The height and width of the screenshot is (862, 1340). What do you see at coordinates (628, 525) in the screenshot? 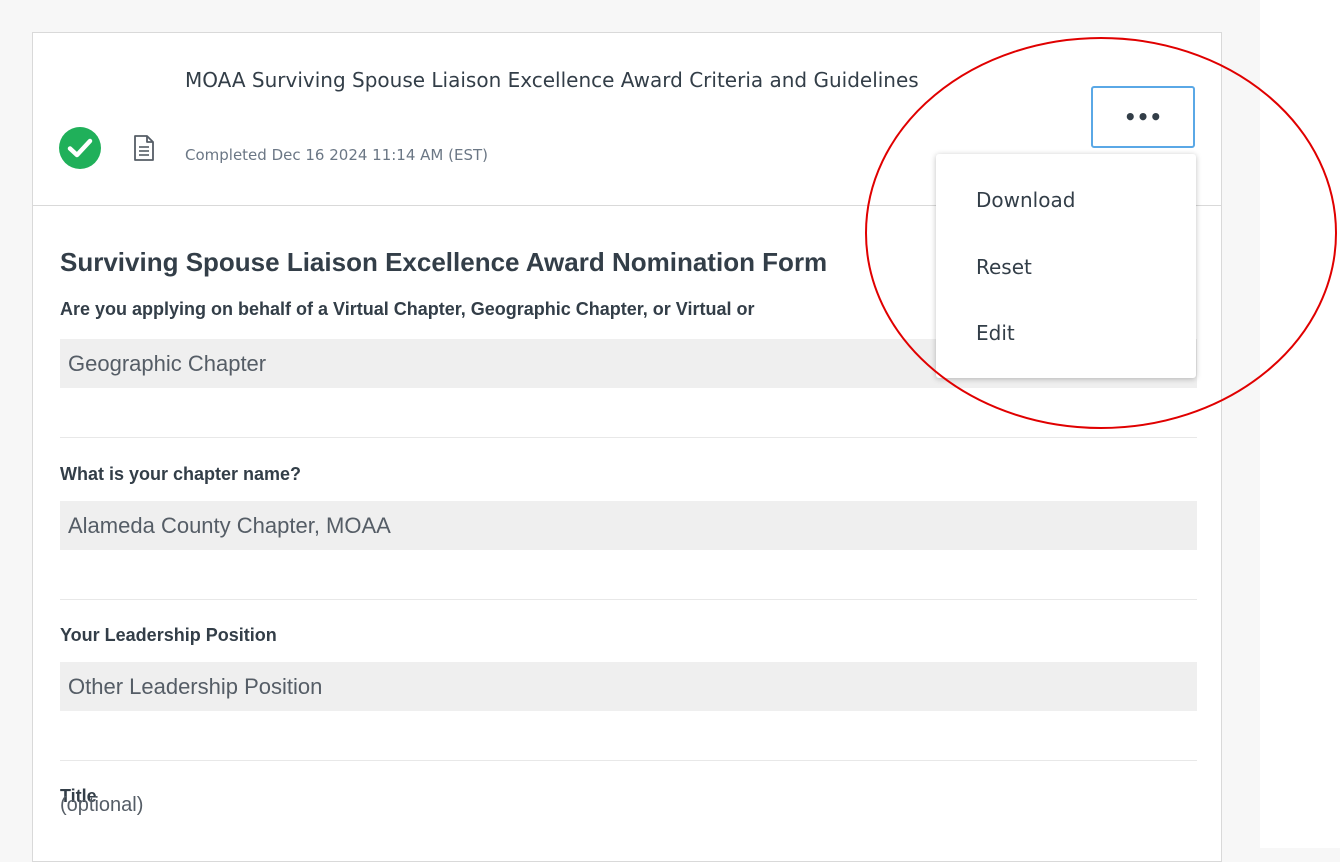
I see `answer-value: Alameda County Chapter, MOAA` at bounding box center [628, 525].